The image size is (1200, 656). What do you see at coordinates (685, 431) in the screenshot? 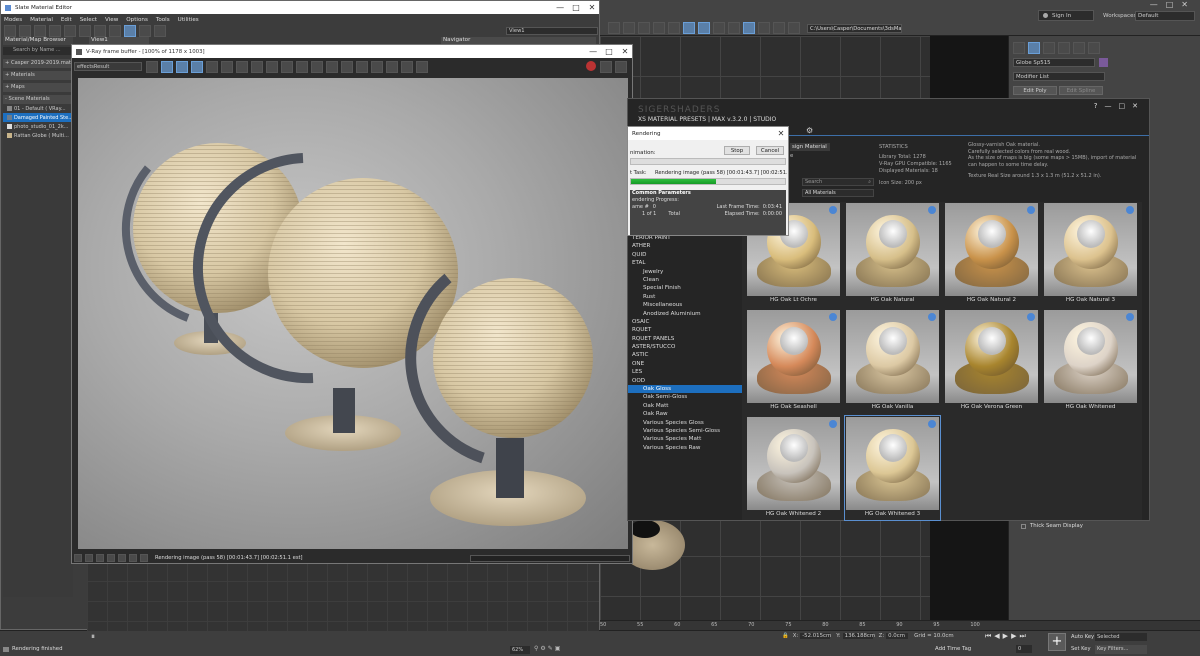
I see `category-item: Various Species Semi-Gloss` at bounding box center [685, 431].